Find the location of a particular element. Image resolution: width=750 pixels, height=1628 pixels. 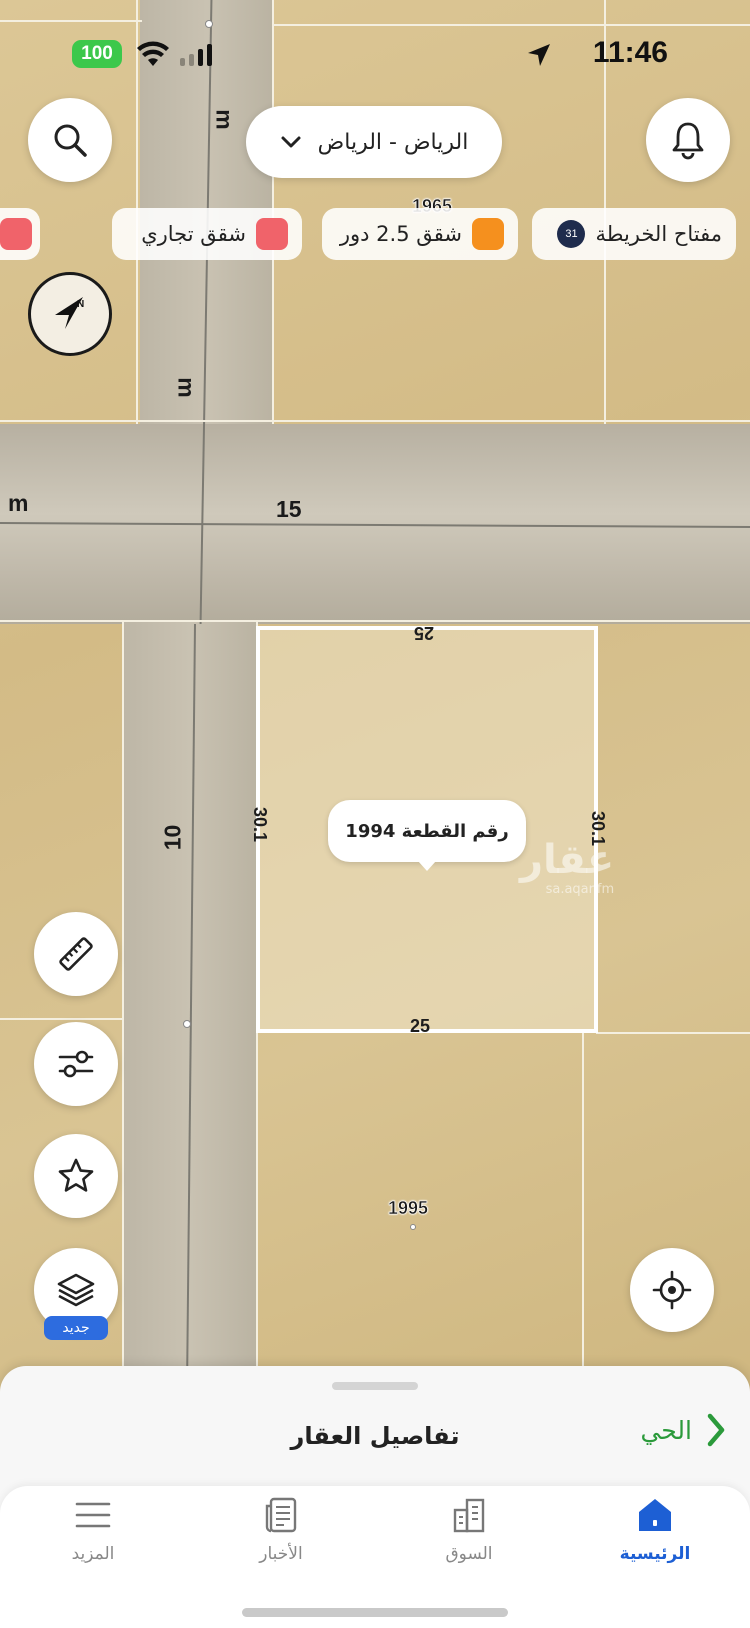

sliders-icon is located at coordinates (76, 1064).